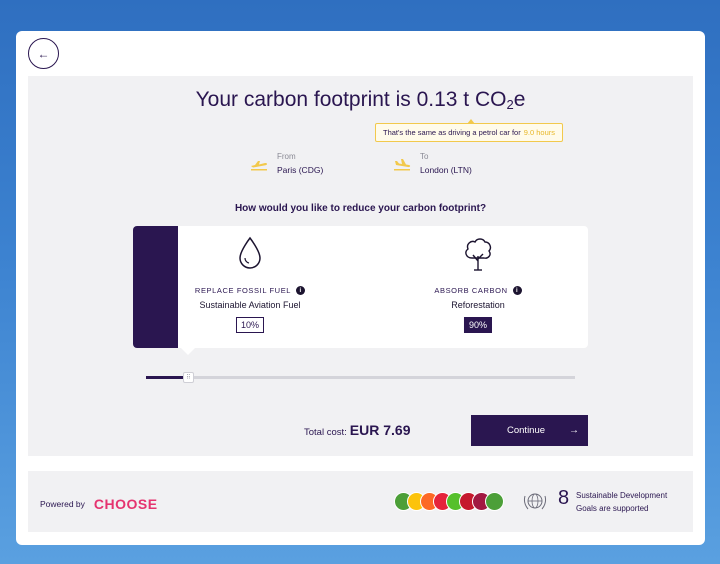  What do you see at coordinates (360, 100) in the screenshot?
I see `page-title: Your carbon footprint is 0.13 t CO2e` at bounding box center [360, 100].